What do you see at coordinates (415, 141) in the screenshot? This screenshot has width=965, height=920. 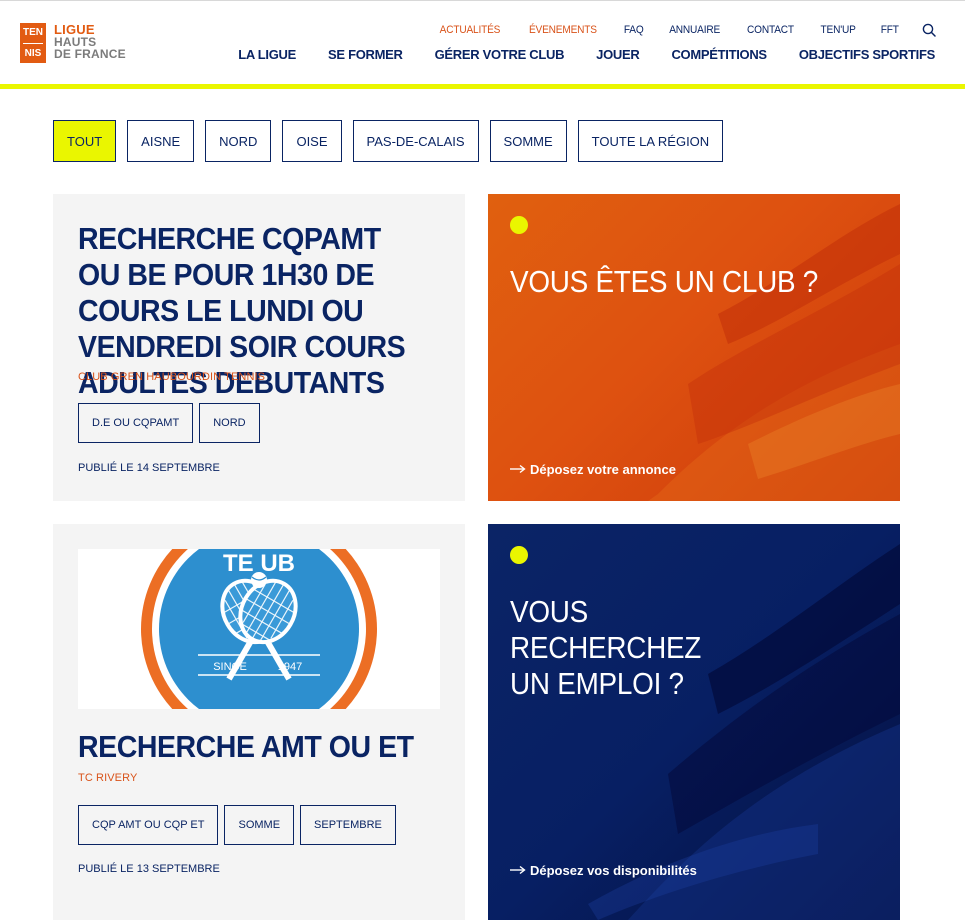 I see `filter-pas-de-calais: PAS-DE-CALAIS` at bounding box center [415, 141].